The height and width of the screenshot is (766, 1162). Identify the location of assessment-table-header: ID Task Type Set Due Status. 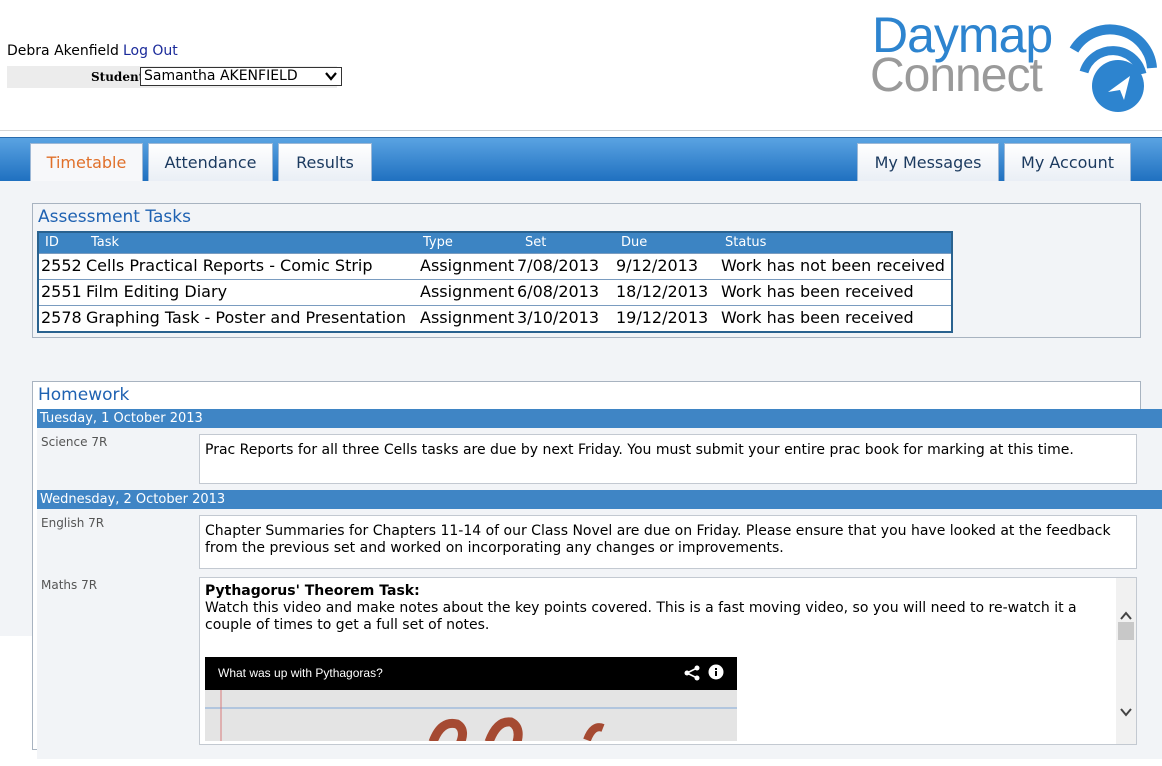
(495, 243).